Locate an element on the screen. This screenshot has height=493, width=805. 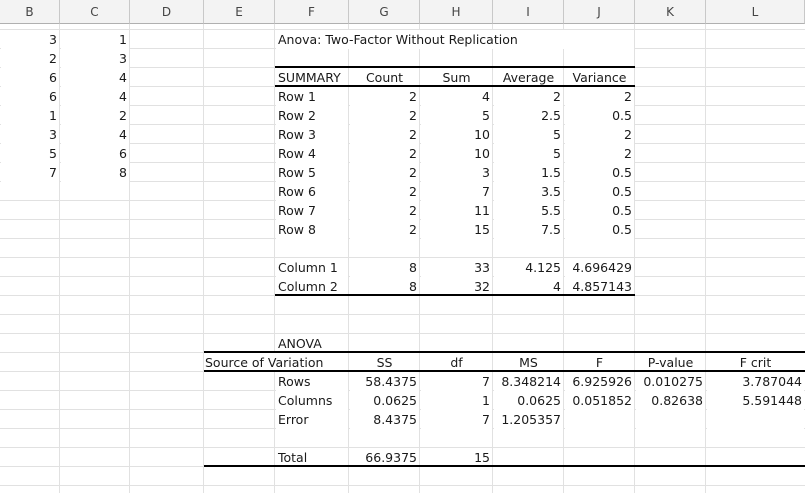
anova-cell: 0.82638 is located at coordinates (670, 400).